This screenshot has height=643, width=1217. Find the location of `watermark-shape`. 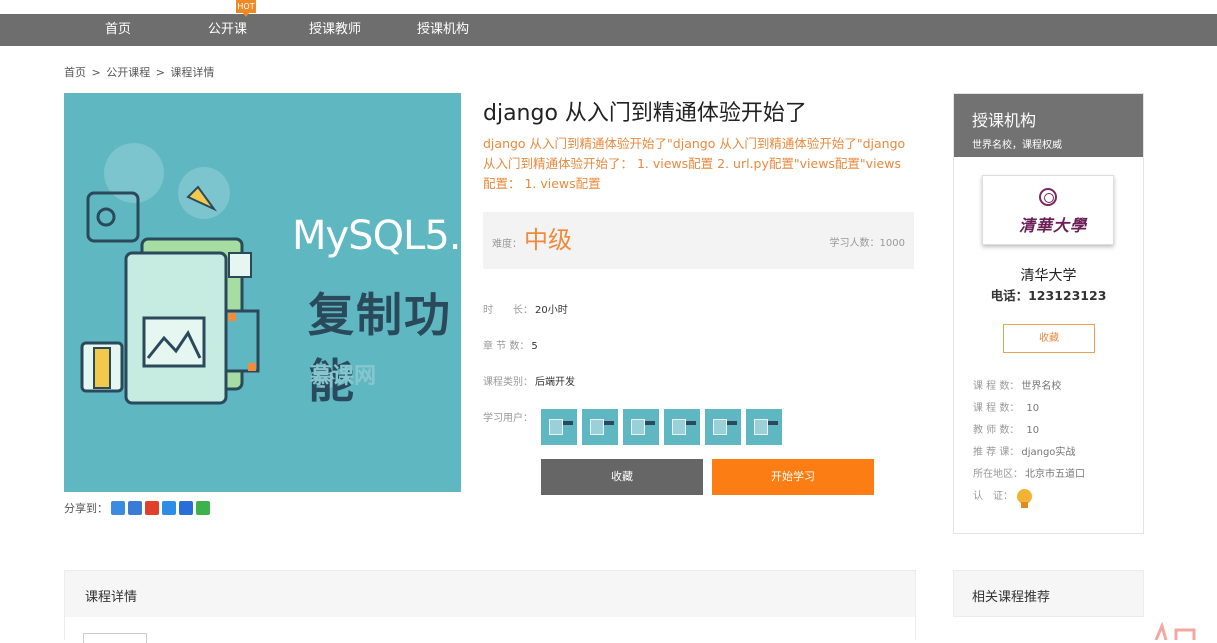

watermark-shape is located at coordinates (1175, 631).